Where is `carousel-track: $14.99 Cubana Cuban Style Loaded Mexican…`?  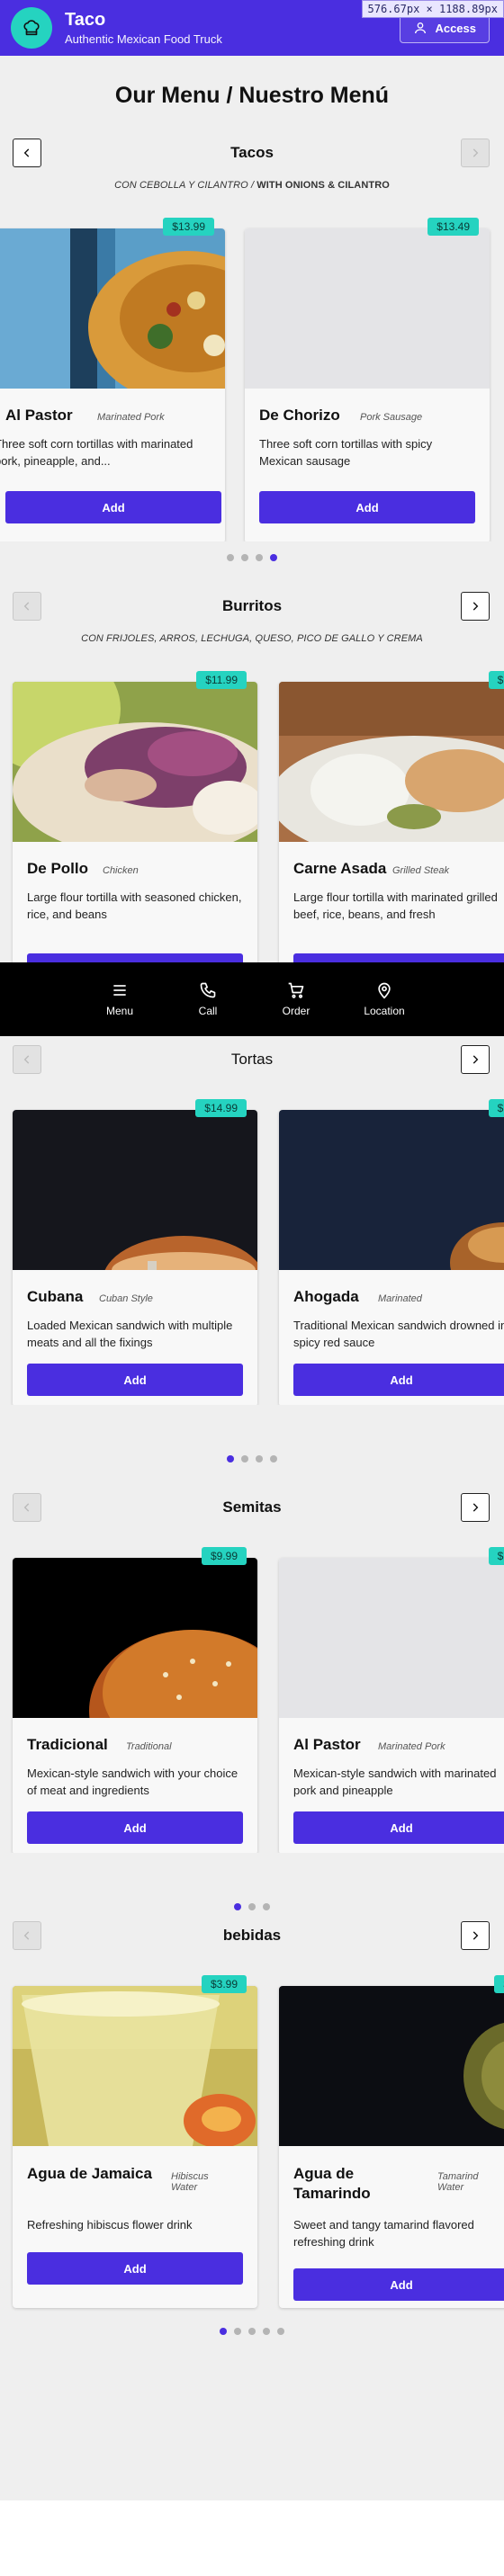
carousel-track: $14.99 Cubana Cuban Style Loaded Mexican… is located at coordinates (252, 1252).